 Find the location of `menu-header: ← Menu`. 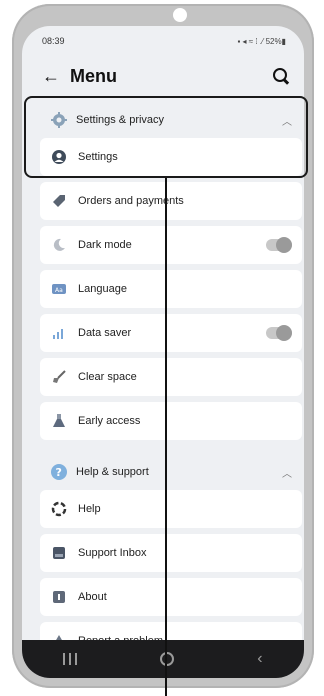

menu-header: ← Menu is located at coordinates (163, 76).